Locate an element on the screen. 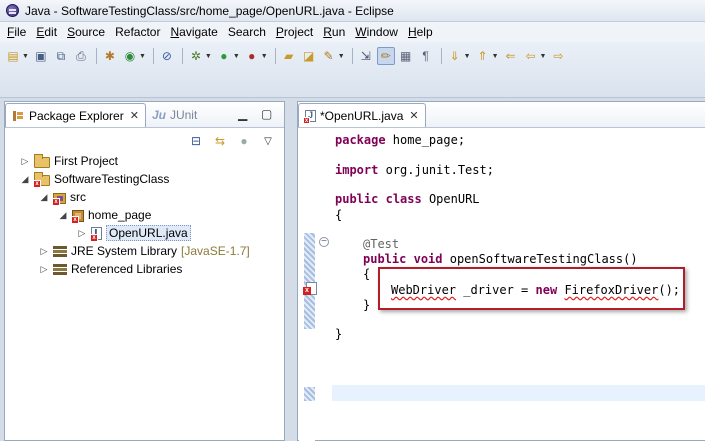 This screenshot has height=441, width=705. debug-dropdown-icon: ▼ is located at coordinates (208, 56).